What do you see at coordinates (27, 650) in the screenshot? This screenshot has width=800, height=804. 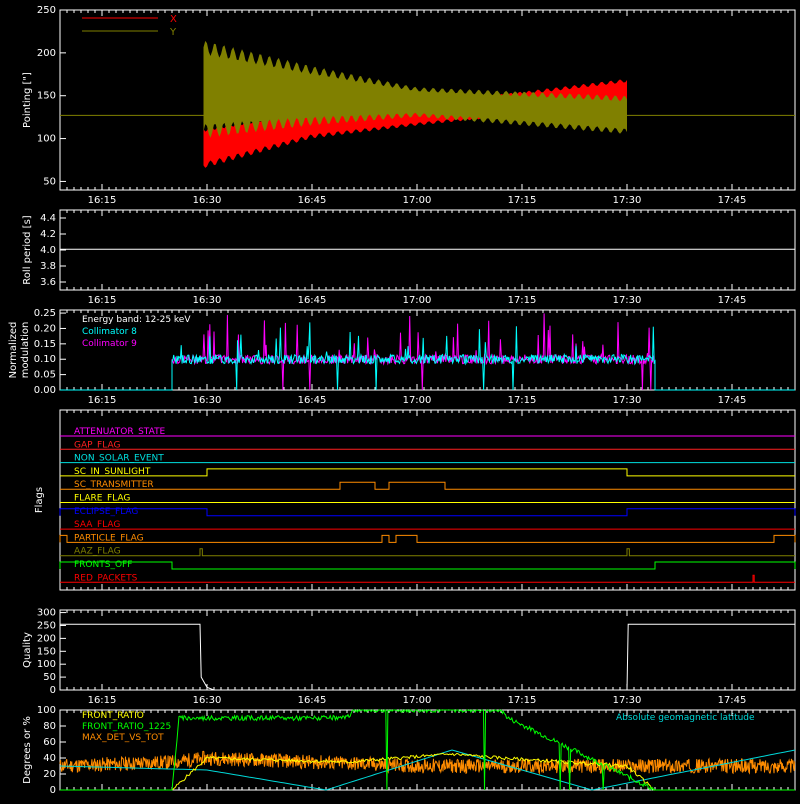 I see `quality-ylabel: Quality` at bounding box center [27, 650].